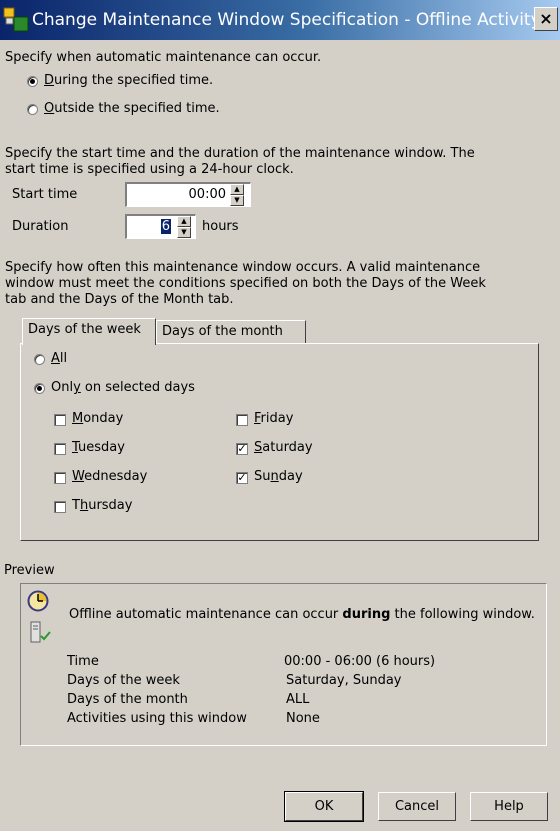 The width and height of the screenshot is (560, 831). What do you see at coordinates (298, 699) in the screenshot?
I see `preview-dom-value: ALL` at bounding box center [298, 699].